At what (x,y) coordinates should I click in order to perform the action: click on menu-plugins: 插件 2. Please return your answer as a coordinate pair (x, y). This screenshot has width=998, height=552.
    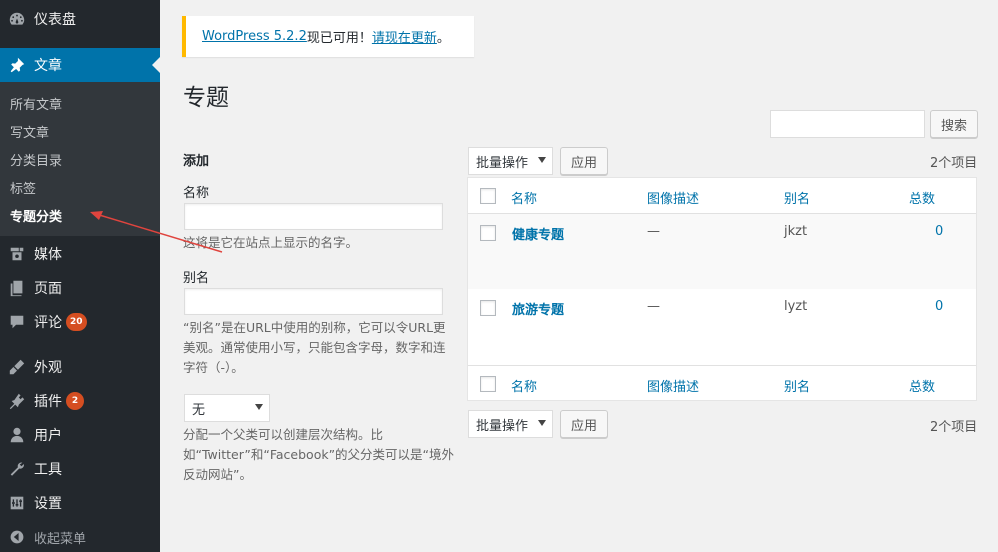
    Looking at the image, I should click on (80, 401).